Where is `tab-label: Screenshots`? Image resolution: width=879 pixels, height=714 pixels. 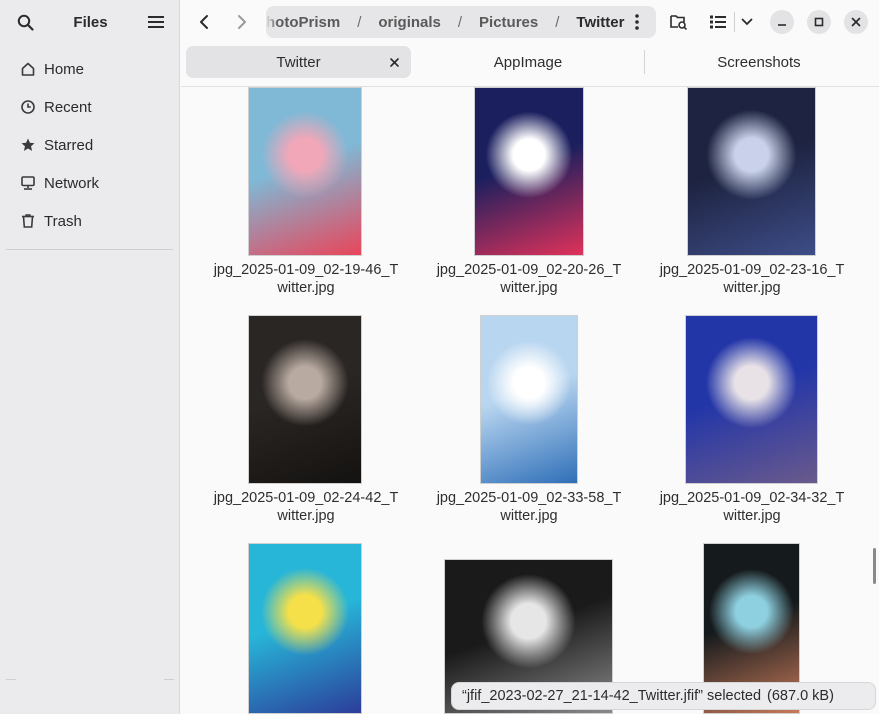
tab-label: Screenshots is located at coordinates (759, 62).